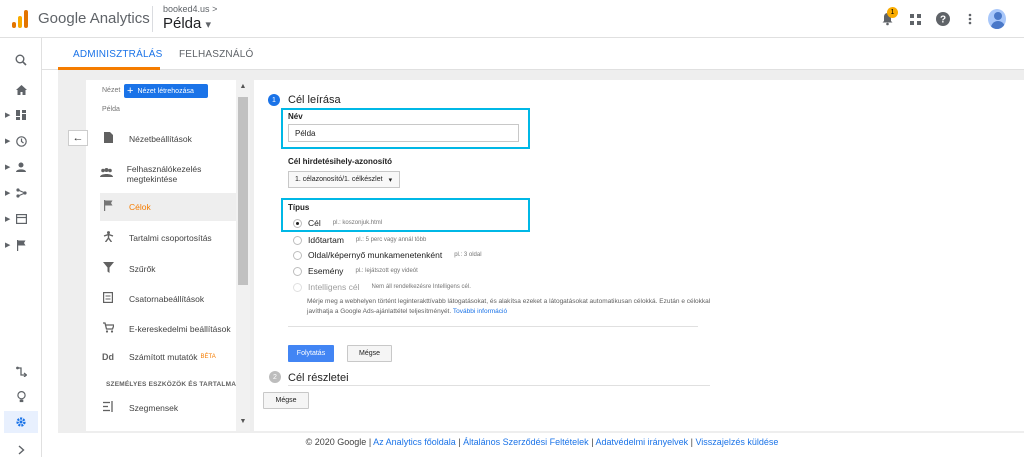 The width and height of the screenshot is (1024, 460). Describe the element at coordinates (403, 133) in the screenshot. I see `goal-name-input` at that location.